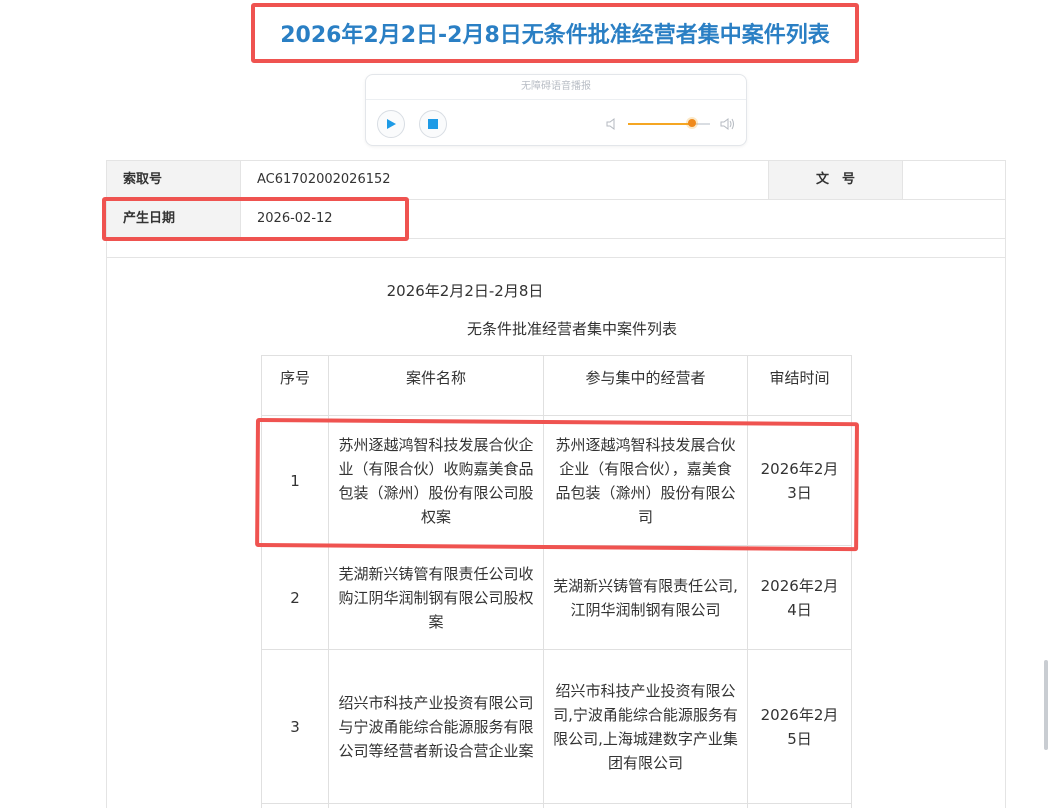  Describe the element at coordinates (557, 485) in the screenshot. I see `row-1-highlight` at that location.